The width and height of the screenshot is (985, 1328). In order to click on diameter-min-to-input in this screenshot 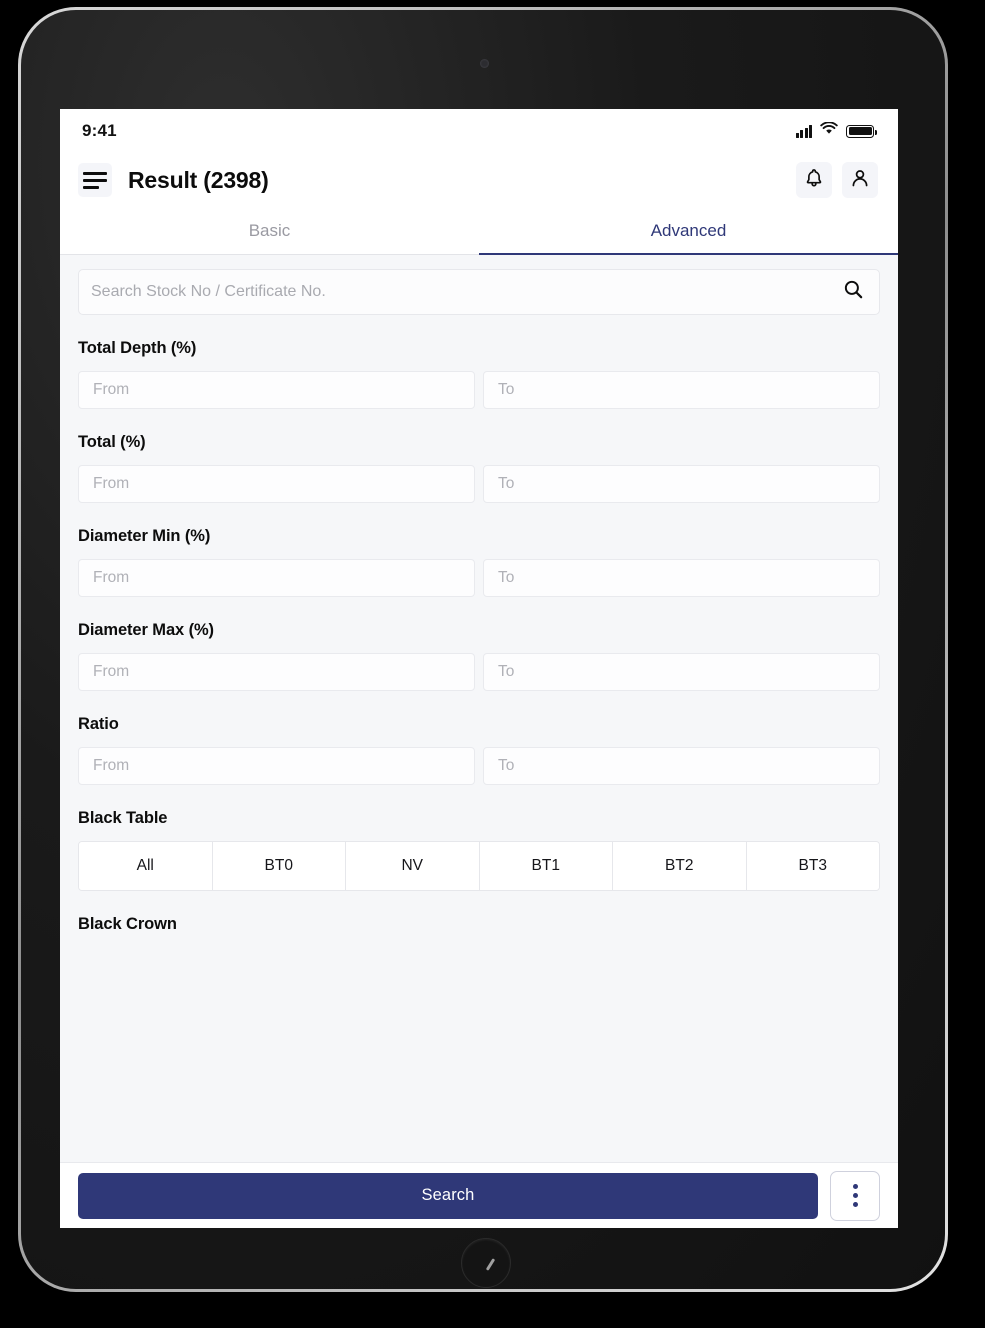, I will do `click(681, 578)`.